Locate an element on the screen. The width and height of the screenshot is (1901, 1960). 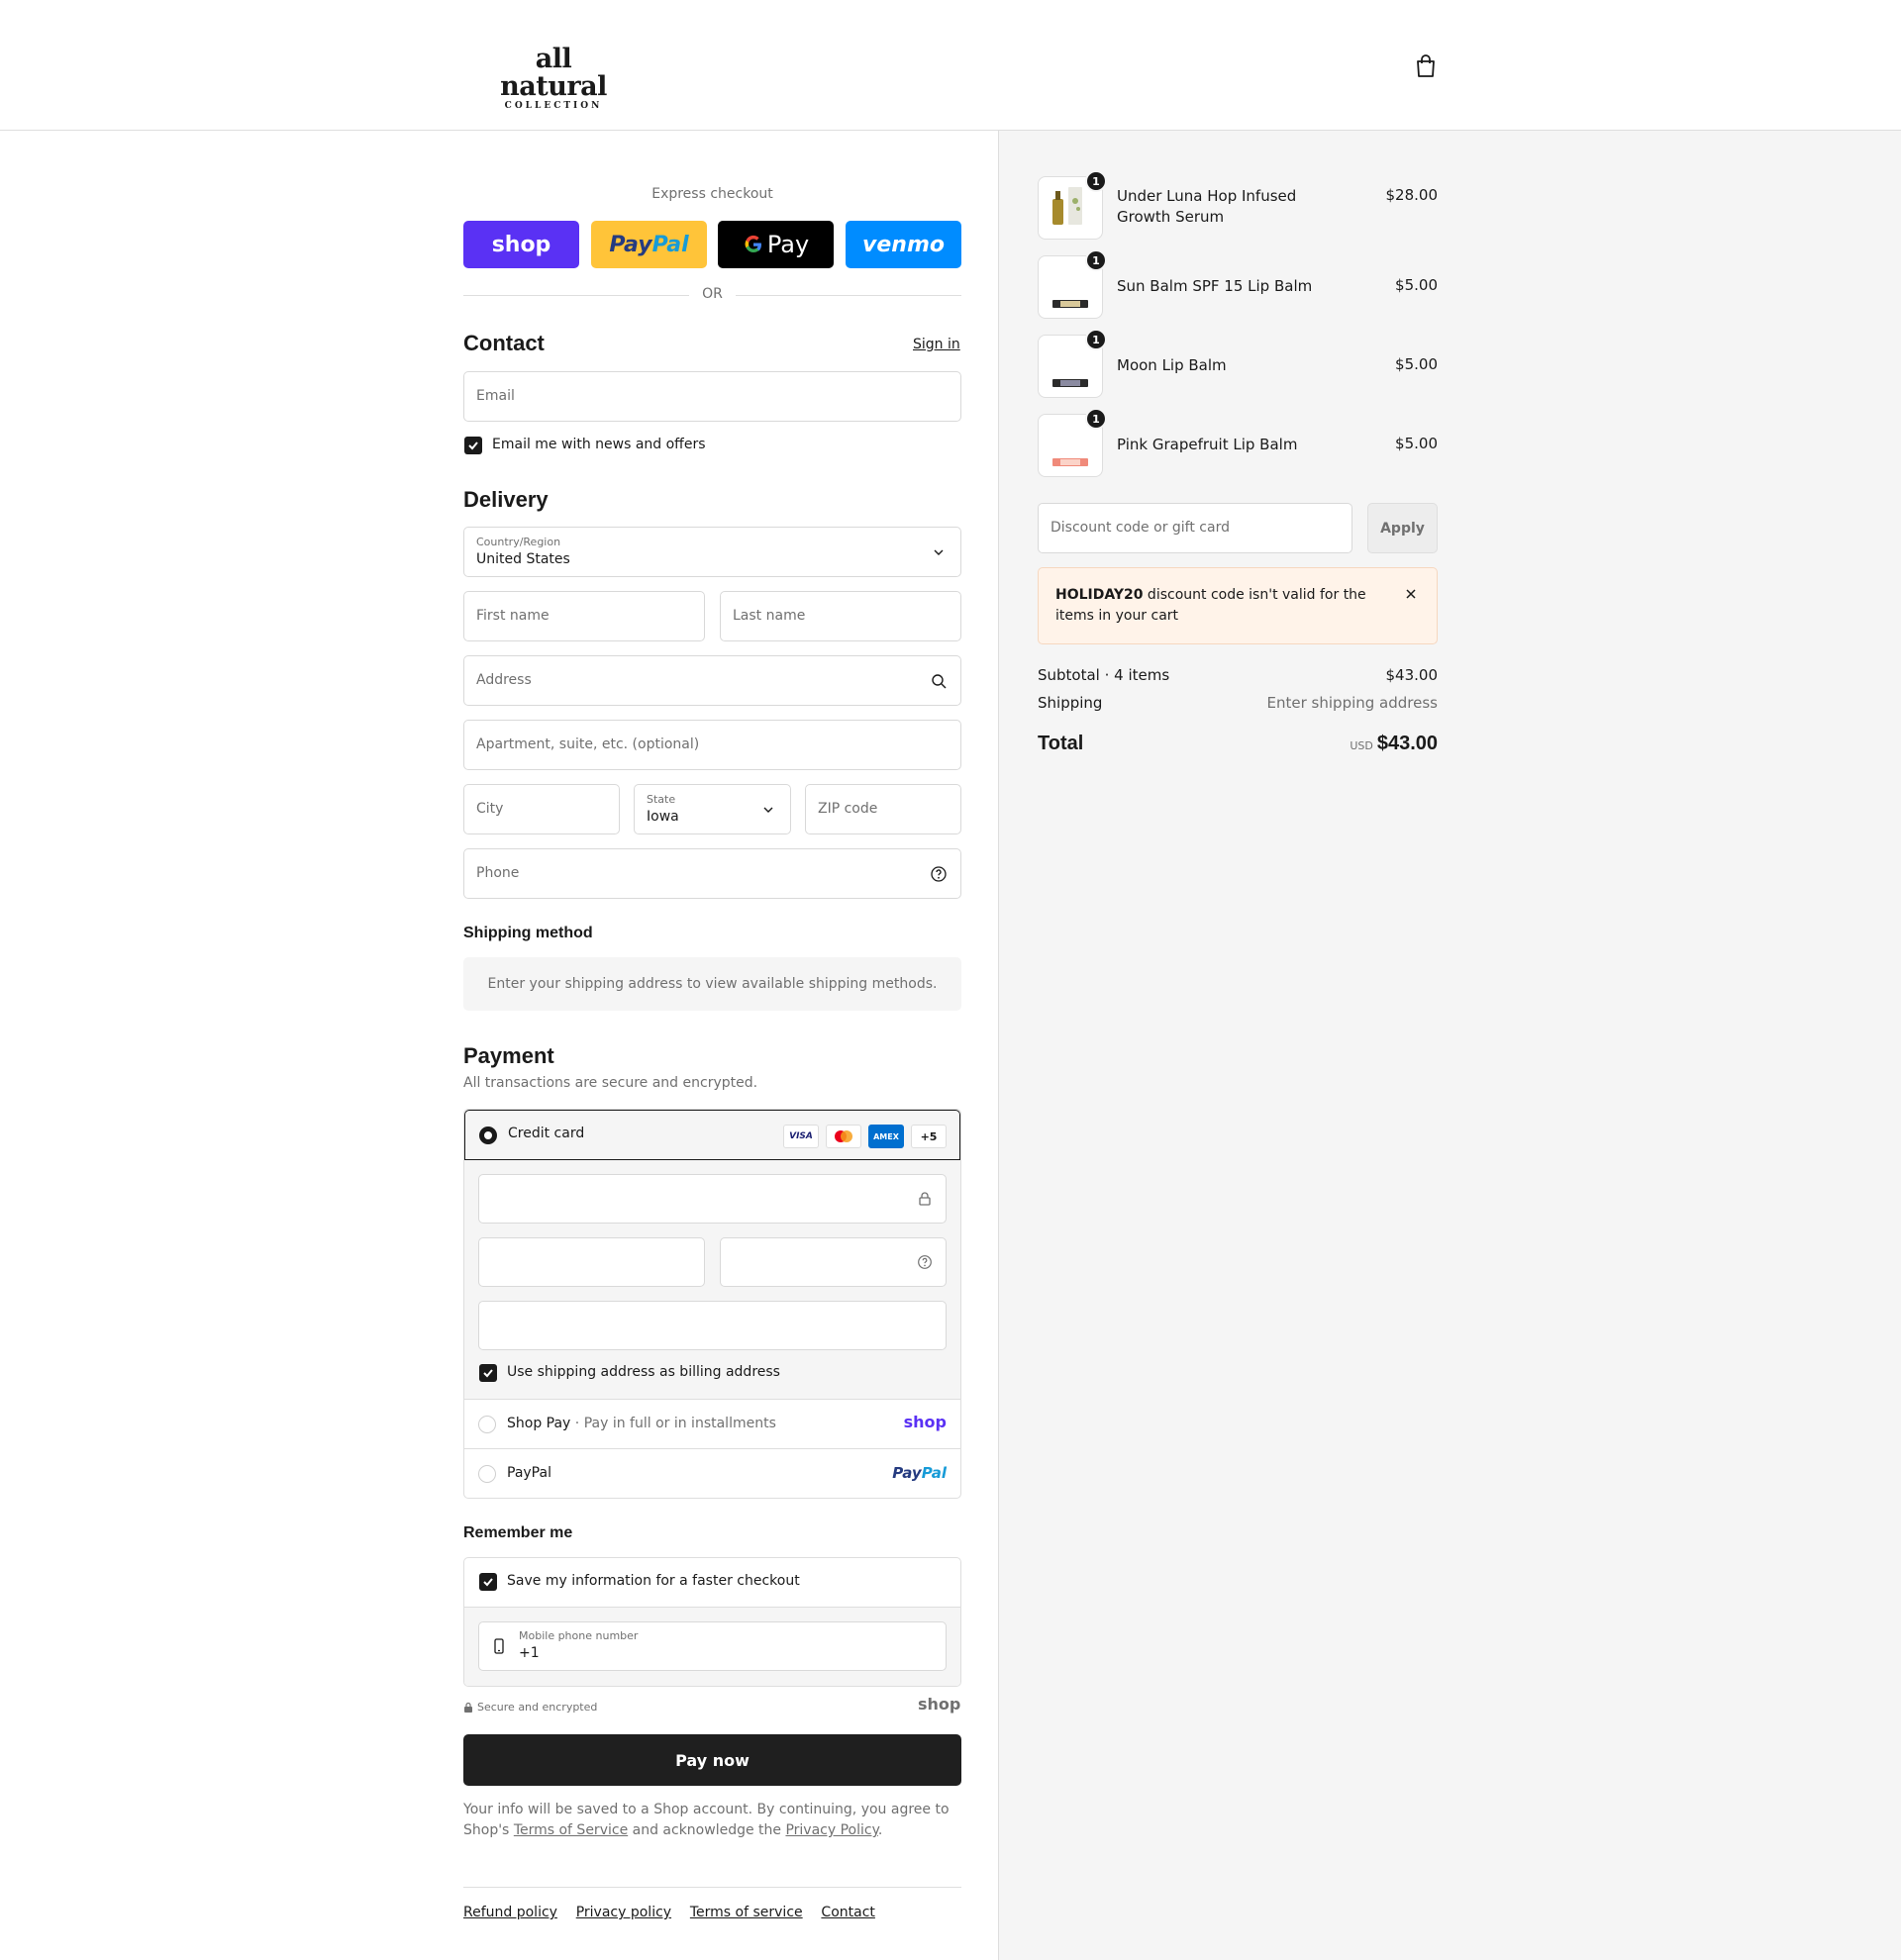
contact-link: Contact is located at coordinates (847, 1912).